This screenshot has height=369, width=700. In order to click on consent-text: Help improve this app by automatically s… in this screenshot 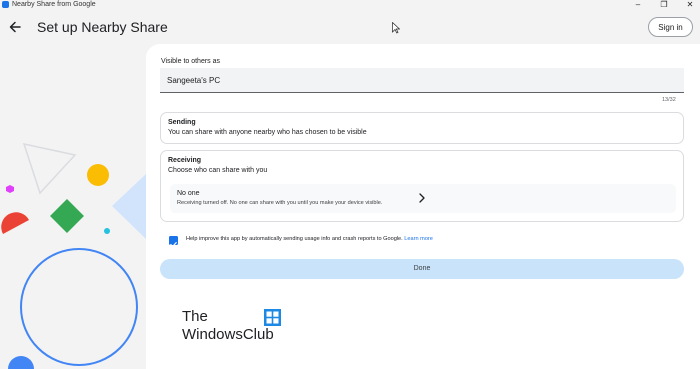, I will do `click(294, 239)`.